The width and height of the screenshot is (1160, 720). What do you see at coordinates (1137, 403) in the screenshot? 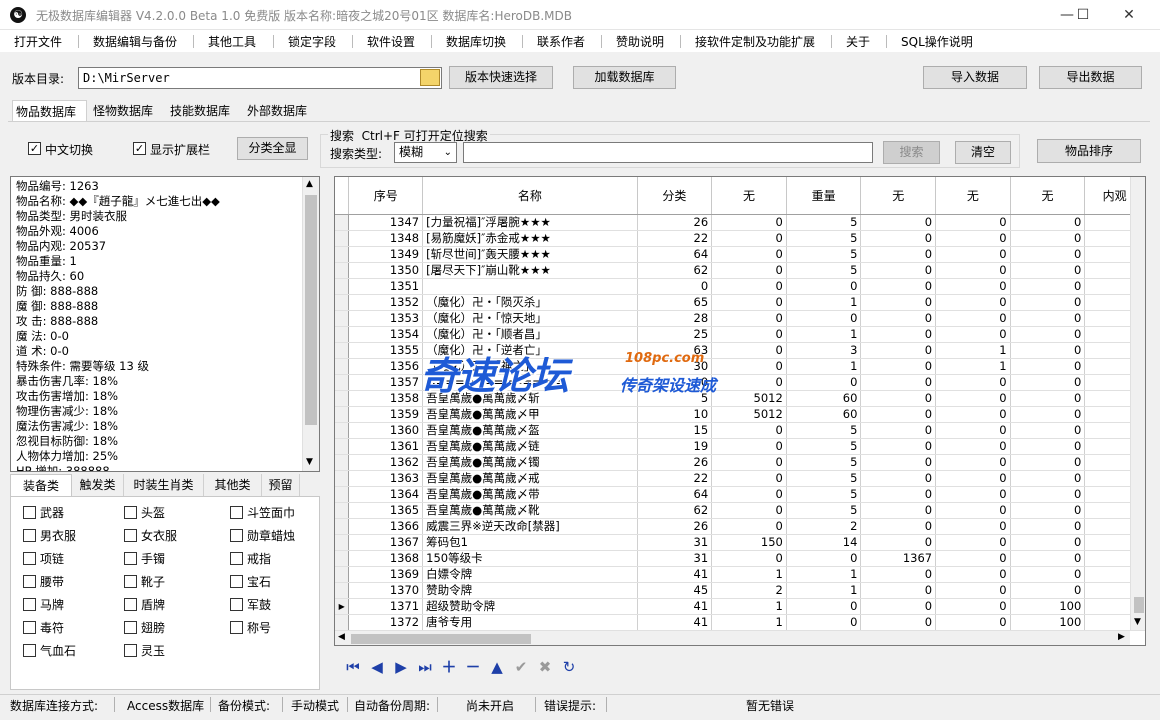
I see `grid-vscrollbar: ▼` at bounding box center [1137, 403].